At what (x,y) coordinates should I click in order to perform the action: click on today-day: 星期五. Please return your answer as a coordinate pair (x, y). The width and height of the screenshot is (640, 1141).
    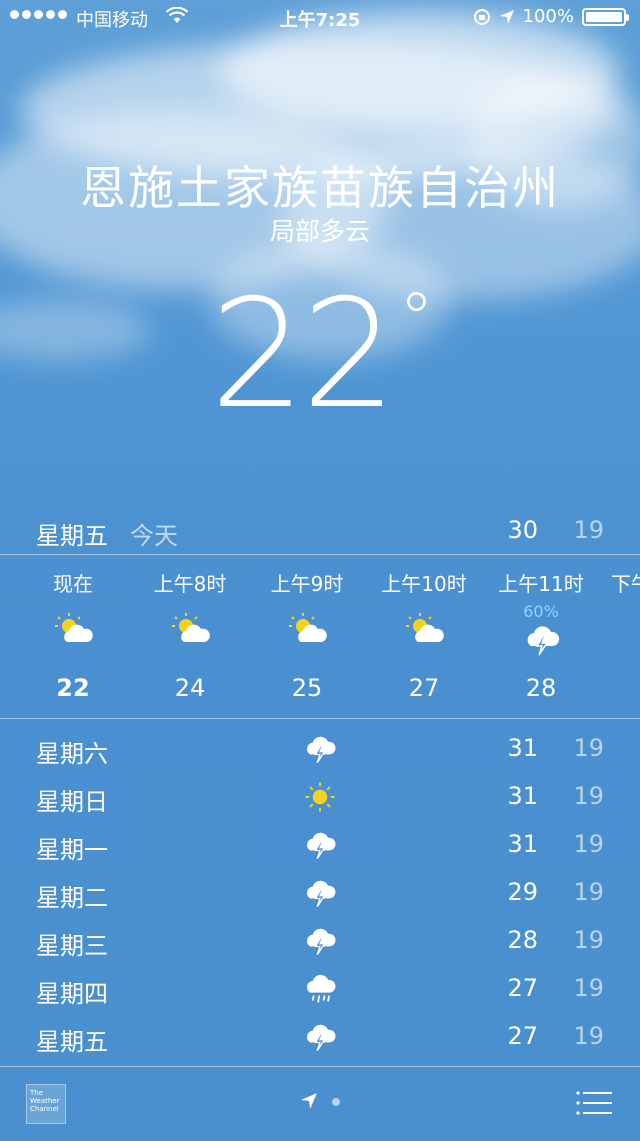
    Looking at the image, I should click on (72, 536).